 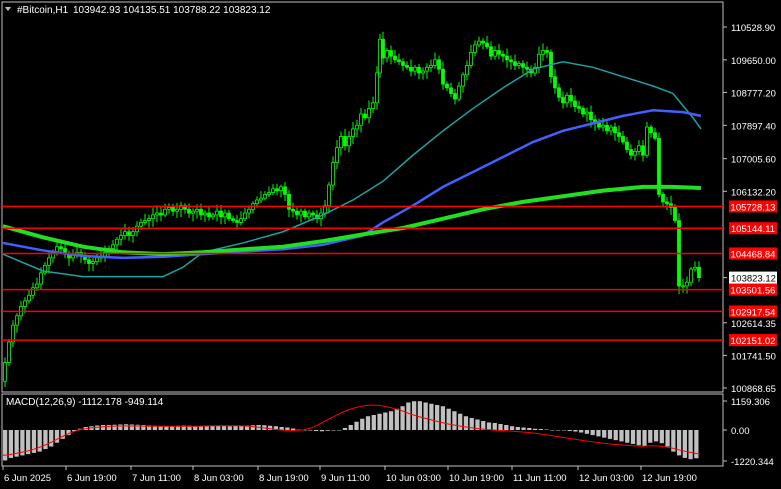 What do you see at coordinates (753, 28) in the screenshot?
I see `price-tick-label: 110528.90` at bounding box center [753, 28].